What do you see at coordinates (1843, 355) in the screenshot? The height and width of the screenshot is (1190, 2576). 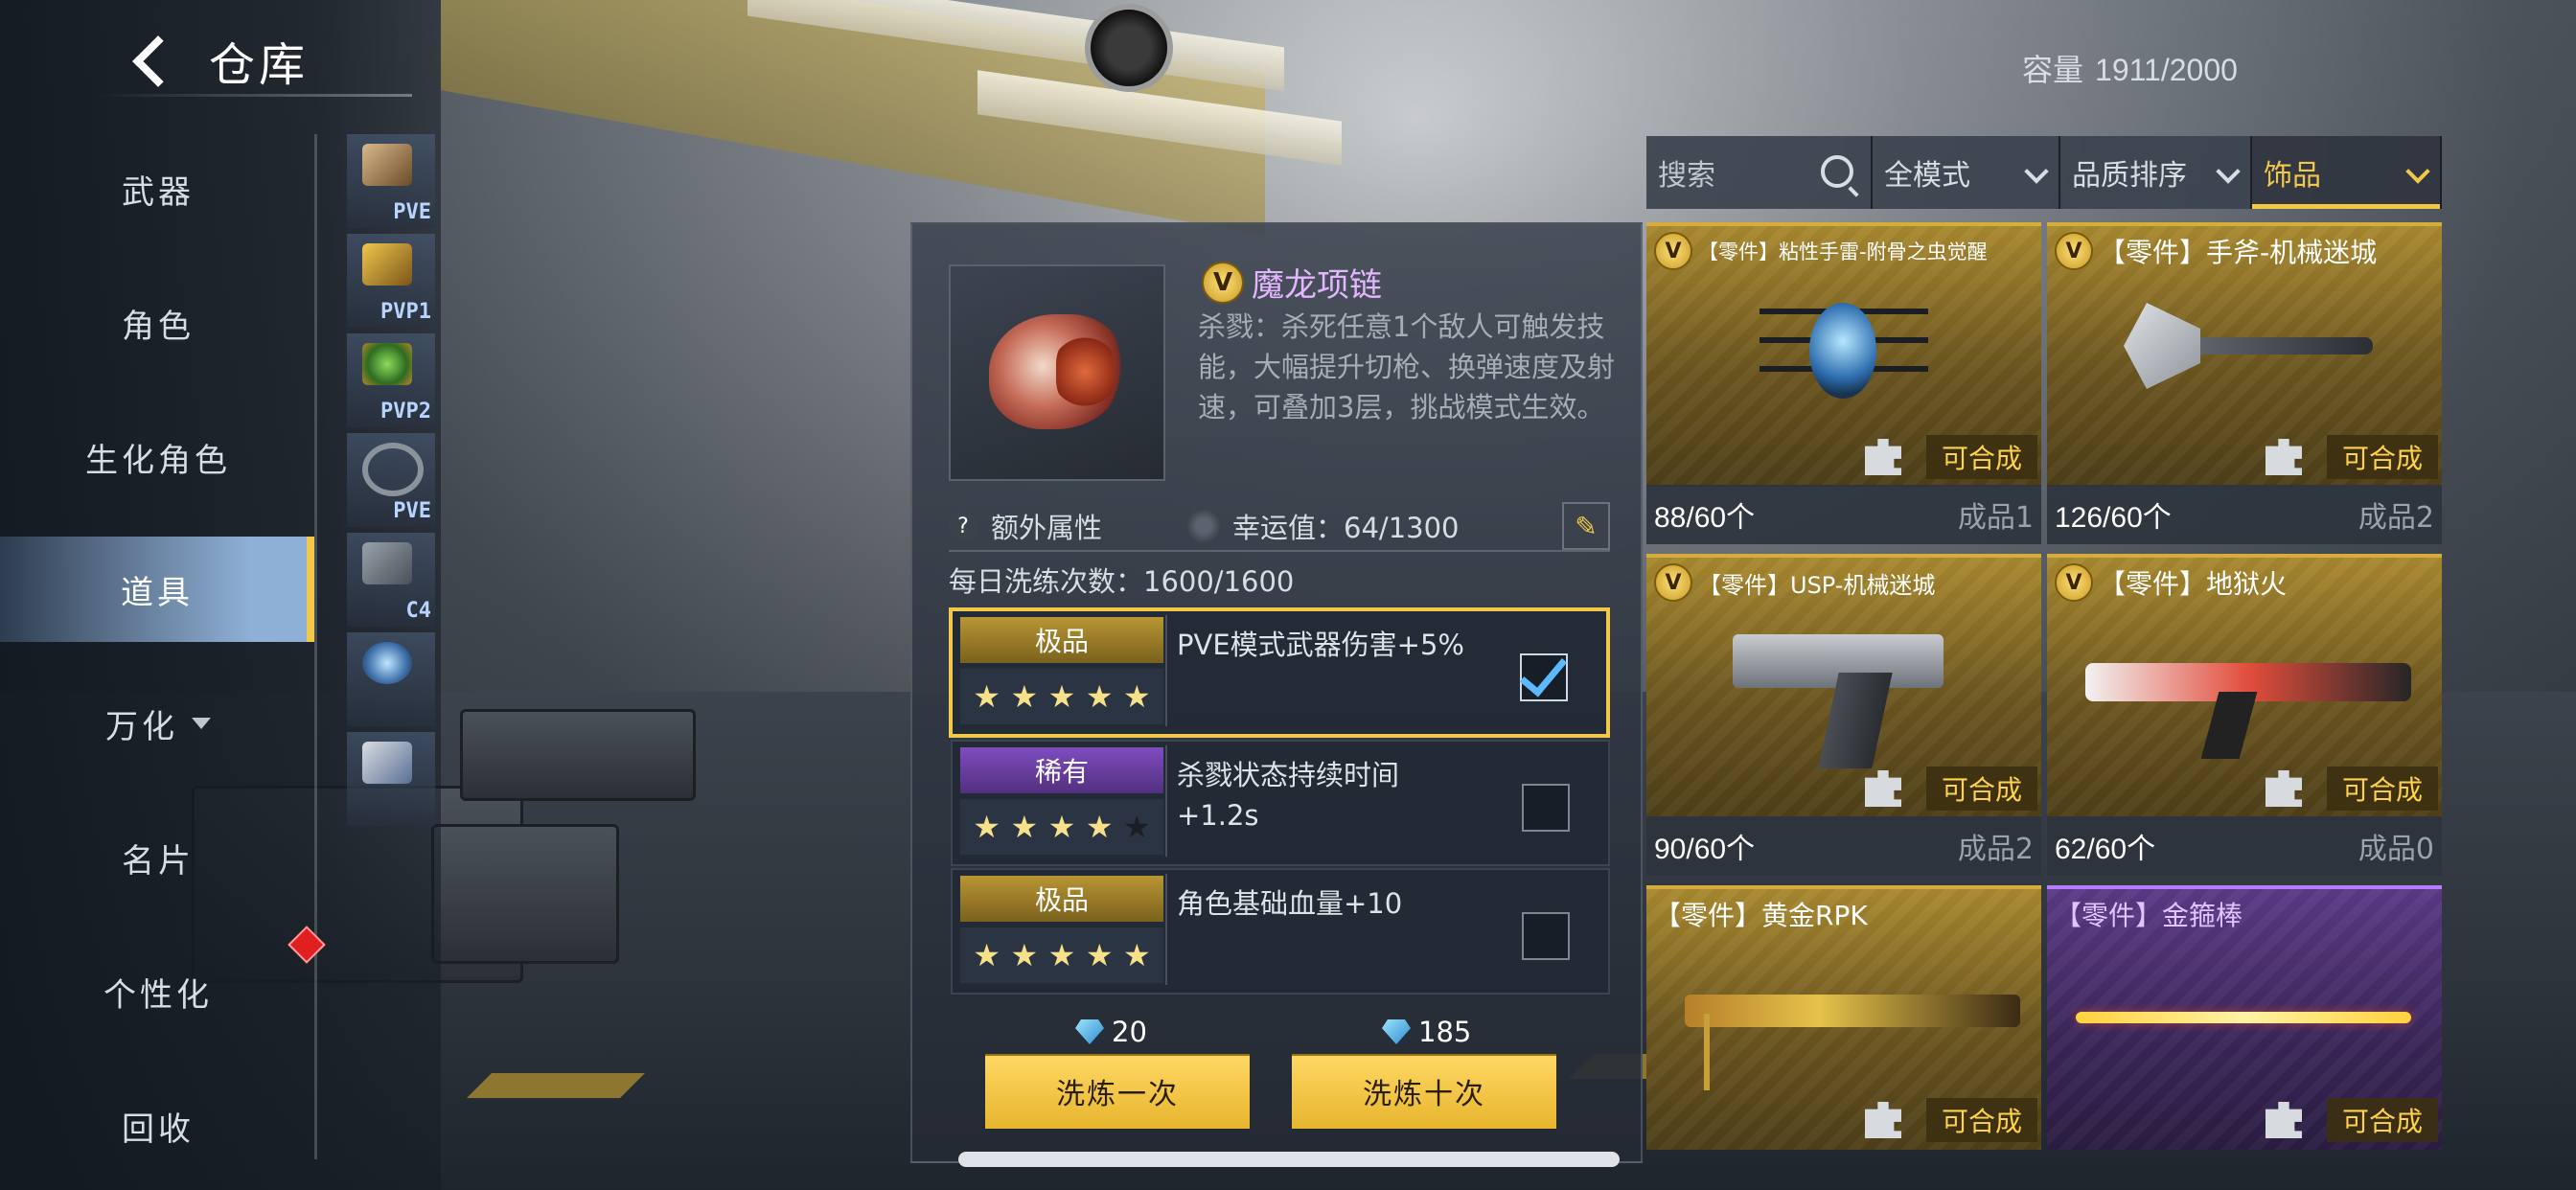 I see `inventory-card: V 【零件】粘性手雷-附骨之虫觉醒 可合成` at bounding box center [1843, 355].